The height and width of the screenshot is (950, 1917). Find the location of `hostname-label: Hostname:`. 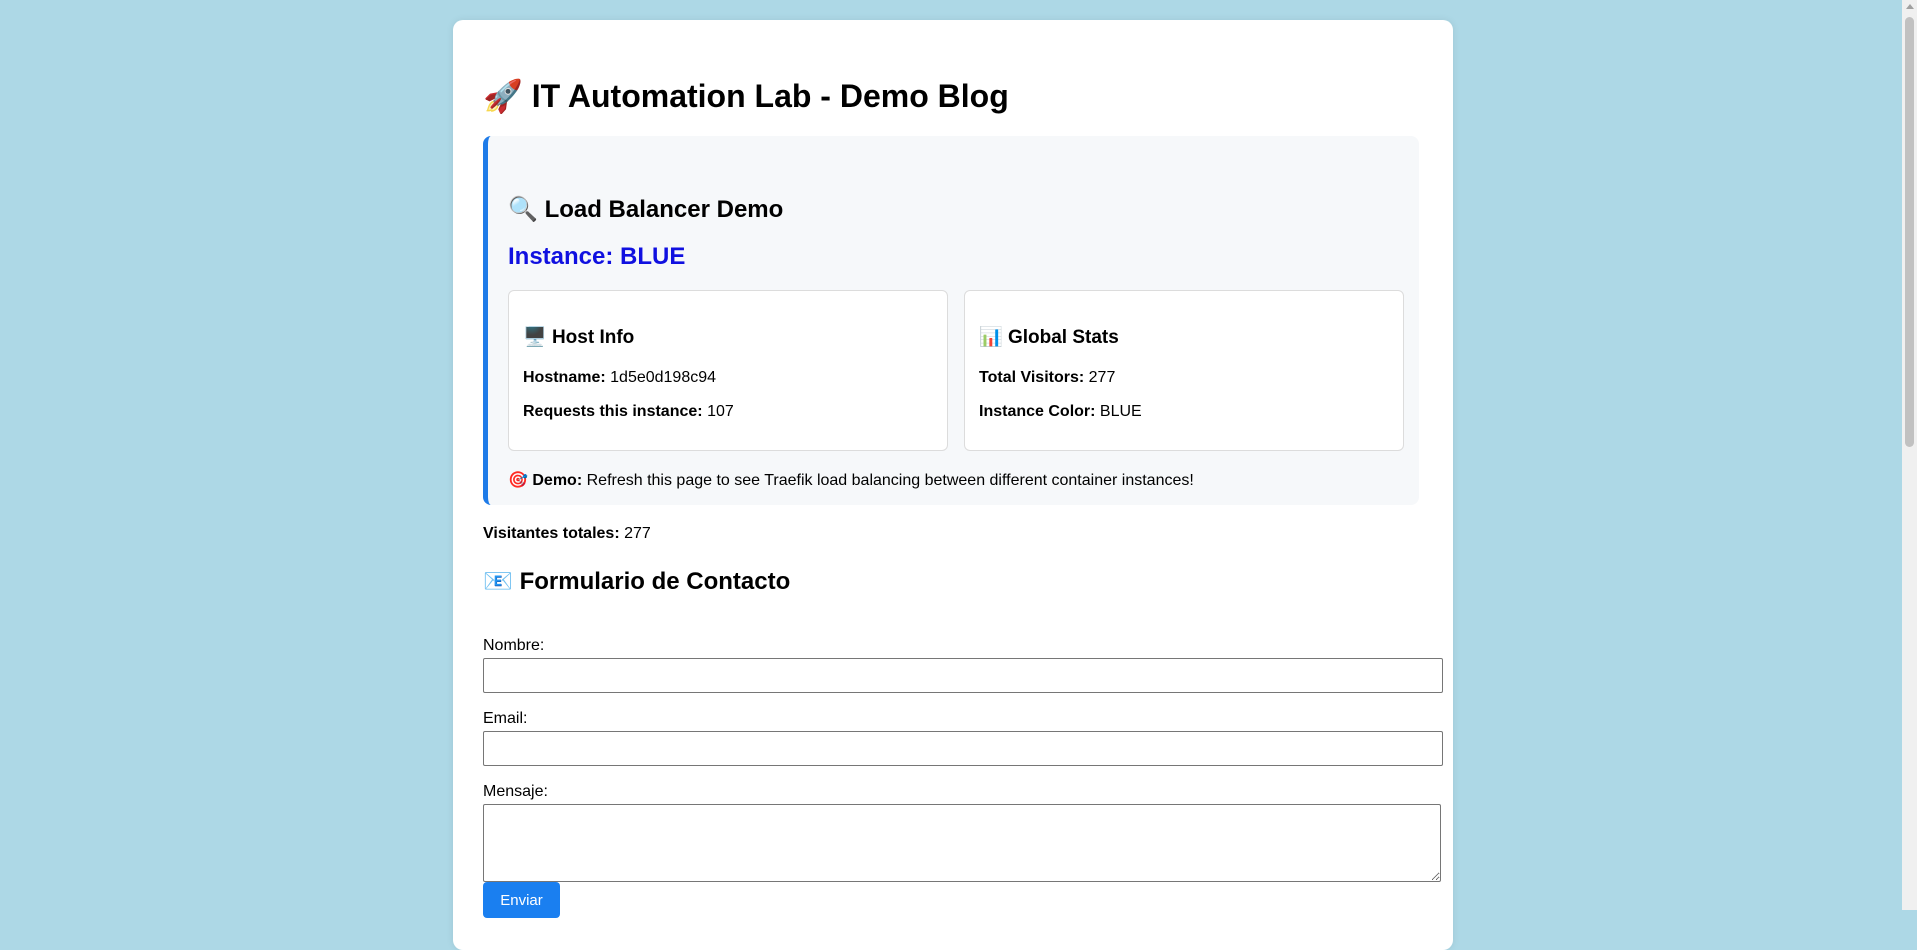

hostname-label: Hostname: is located at coordinates (564, 377).